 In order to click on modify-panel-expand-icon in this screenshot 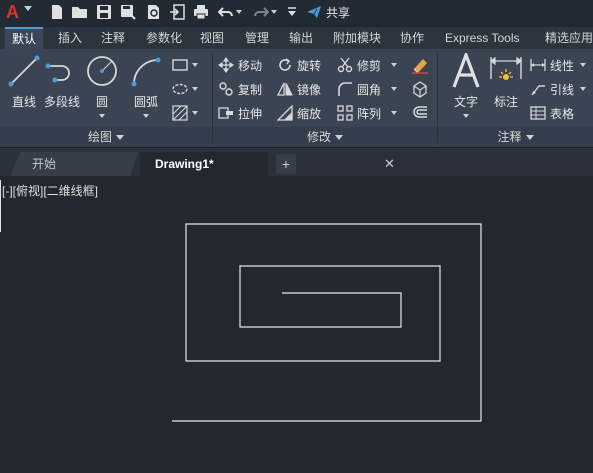, I will do `click(339, 138)`.